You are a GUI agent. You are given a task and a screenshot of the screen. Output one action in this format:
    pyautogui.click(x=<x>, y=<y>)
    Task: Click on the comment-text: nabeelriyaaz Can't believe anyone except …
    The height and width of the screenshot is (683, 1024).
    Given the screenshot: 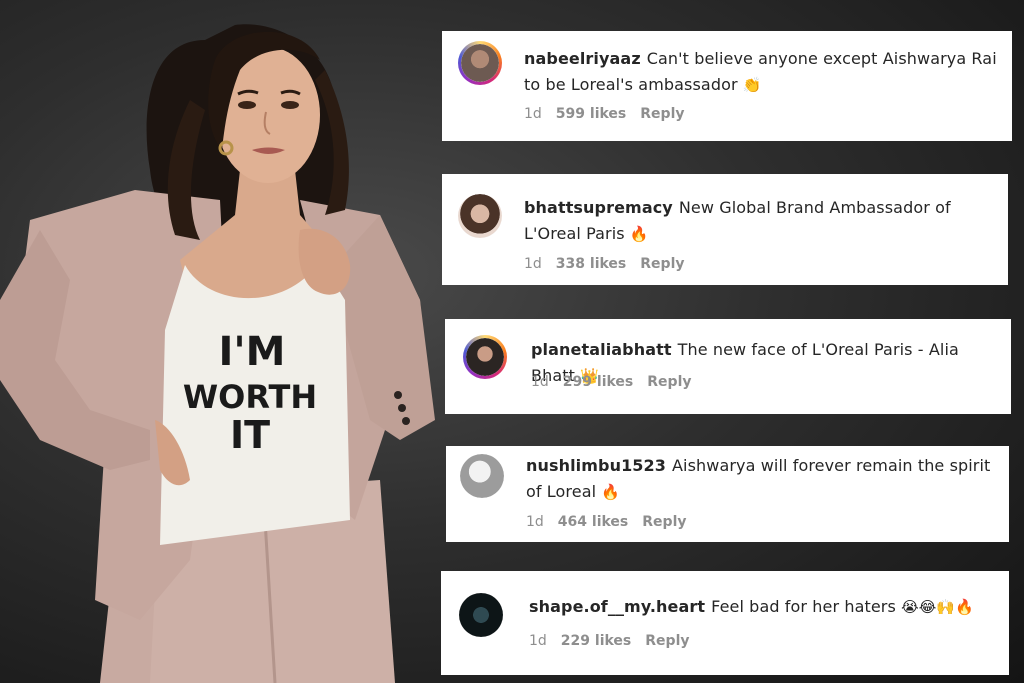 What is the action you would take?
    pyautogui.click(x=764, y=72)
    